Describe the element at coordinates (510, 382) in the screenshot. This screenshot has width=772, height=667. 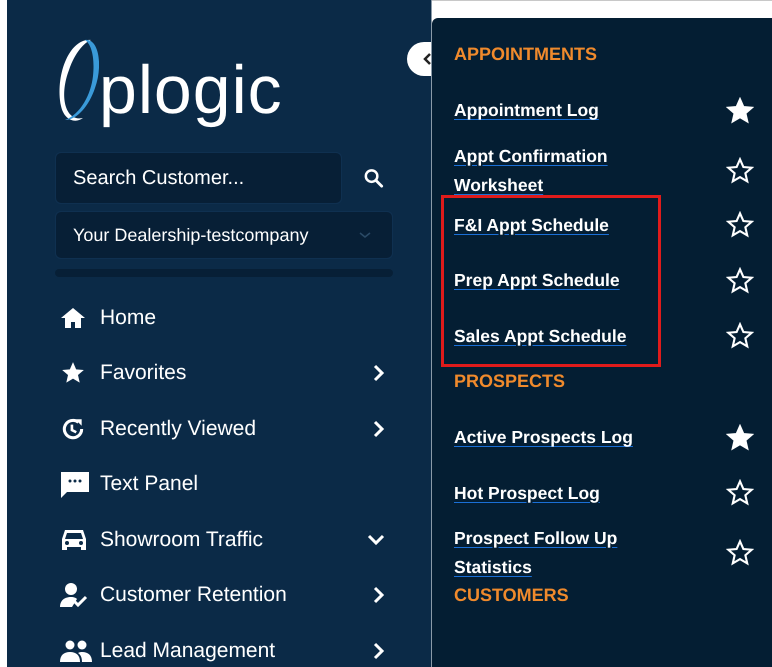
I see `section-heading: PROSPECTS` at that location.